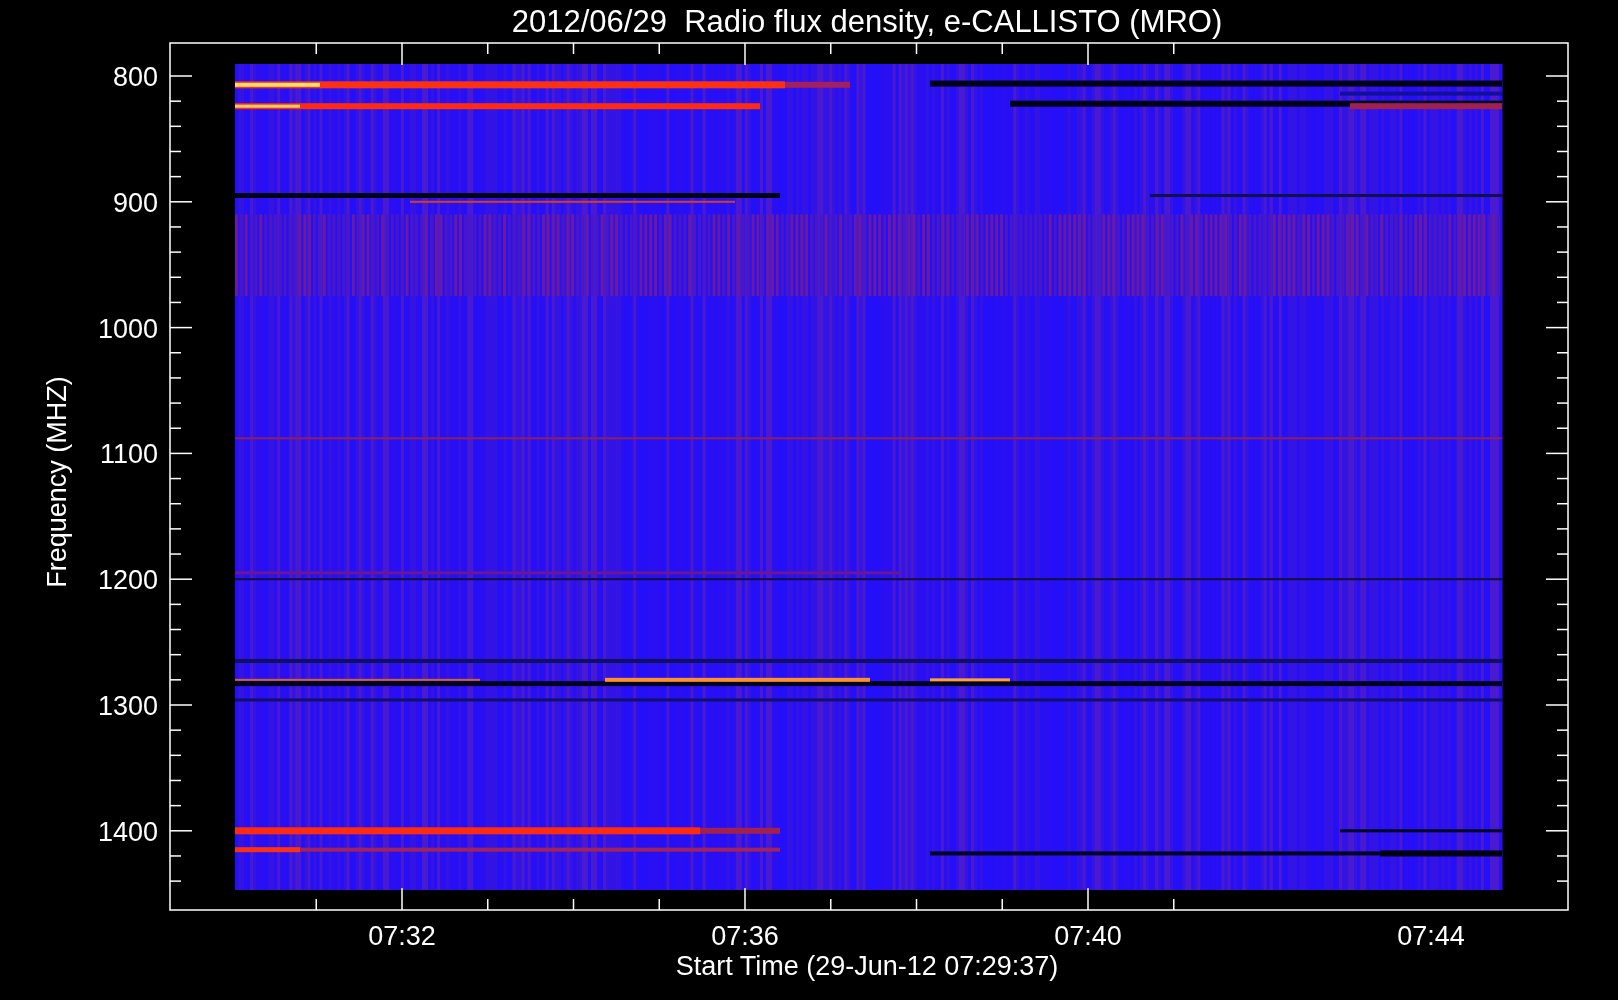 This screenshot has height=1000, width=1618. Describe the element at coordinates (867, 21) in the screenshot. I see `chart-title: 2012/06/29 Radio flux density, e-CALLISTO (MRO)` at that location.